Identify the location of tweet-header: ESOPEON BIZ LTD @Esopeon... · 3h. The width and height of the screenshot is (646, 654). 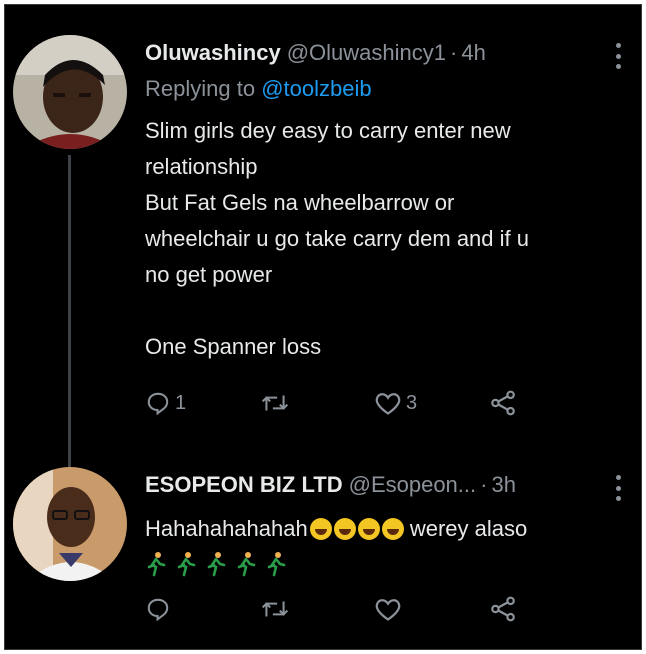
(383, 485).